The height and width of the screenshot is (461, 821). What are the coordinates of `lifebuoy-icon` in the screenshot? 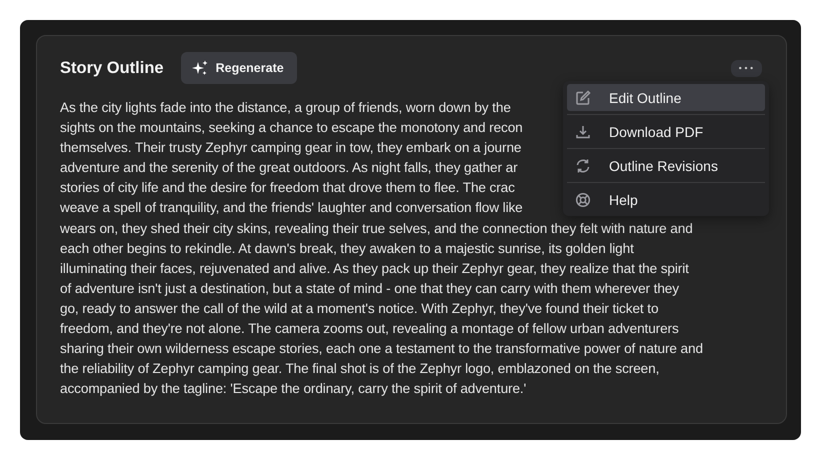 It's located at (583, 200).